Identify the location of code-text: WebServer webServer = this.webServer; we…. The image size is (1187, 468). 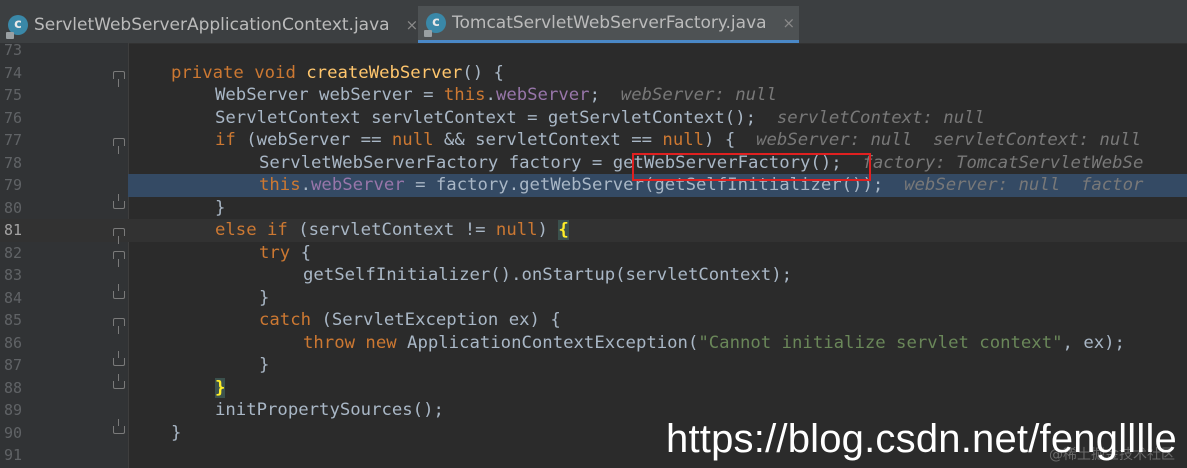
(496, 95).